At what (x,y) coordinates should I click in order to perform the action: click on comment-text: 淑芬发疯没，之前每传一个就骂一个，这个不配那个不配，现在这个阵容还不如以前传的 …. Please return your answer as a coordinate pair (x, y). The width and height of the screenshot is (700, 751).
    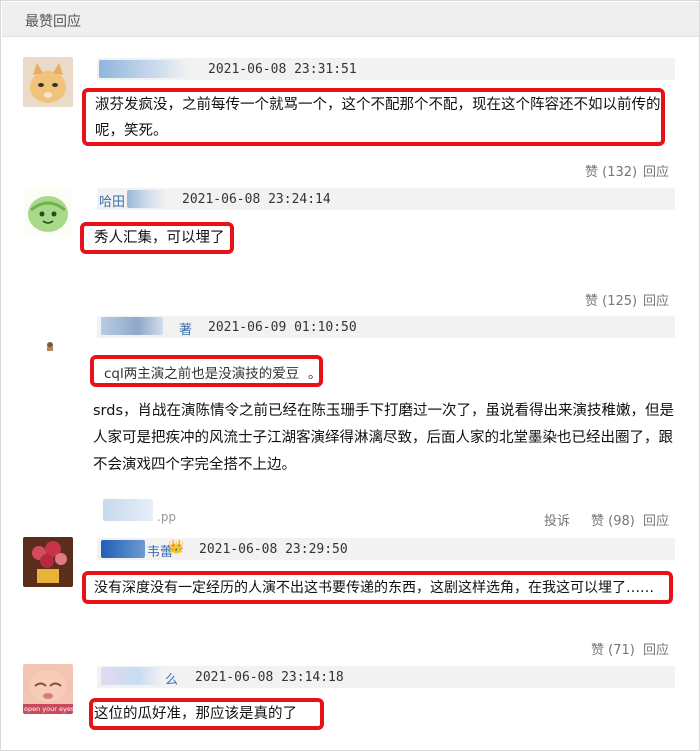
    Looking at the image, I should click on (378, 118).